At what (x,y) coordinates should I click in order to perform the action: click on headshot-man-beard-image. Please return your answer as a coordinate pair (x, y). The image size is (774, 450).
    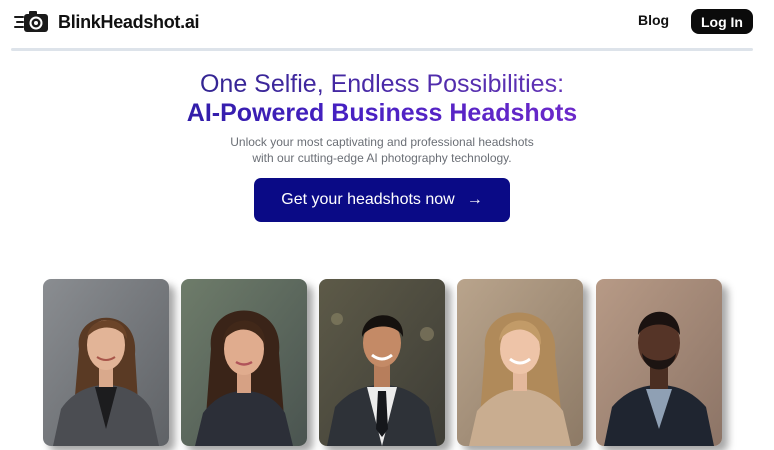
    Looking at the image, I should click on (659, 362).